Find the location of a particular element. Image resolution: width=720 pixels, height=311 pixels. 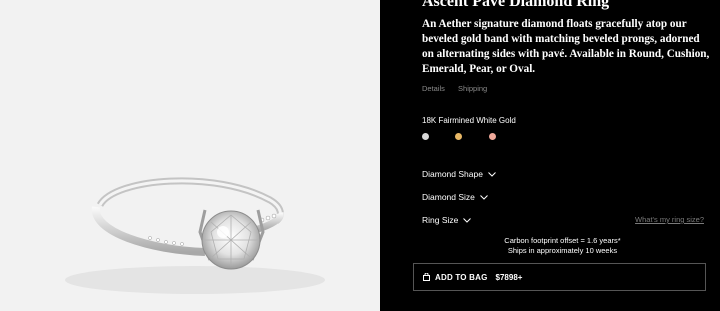

diamond-size-label: Diamond Size is located at coordinates (448, 197).